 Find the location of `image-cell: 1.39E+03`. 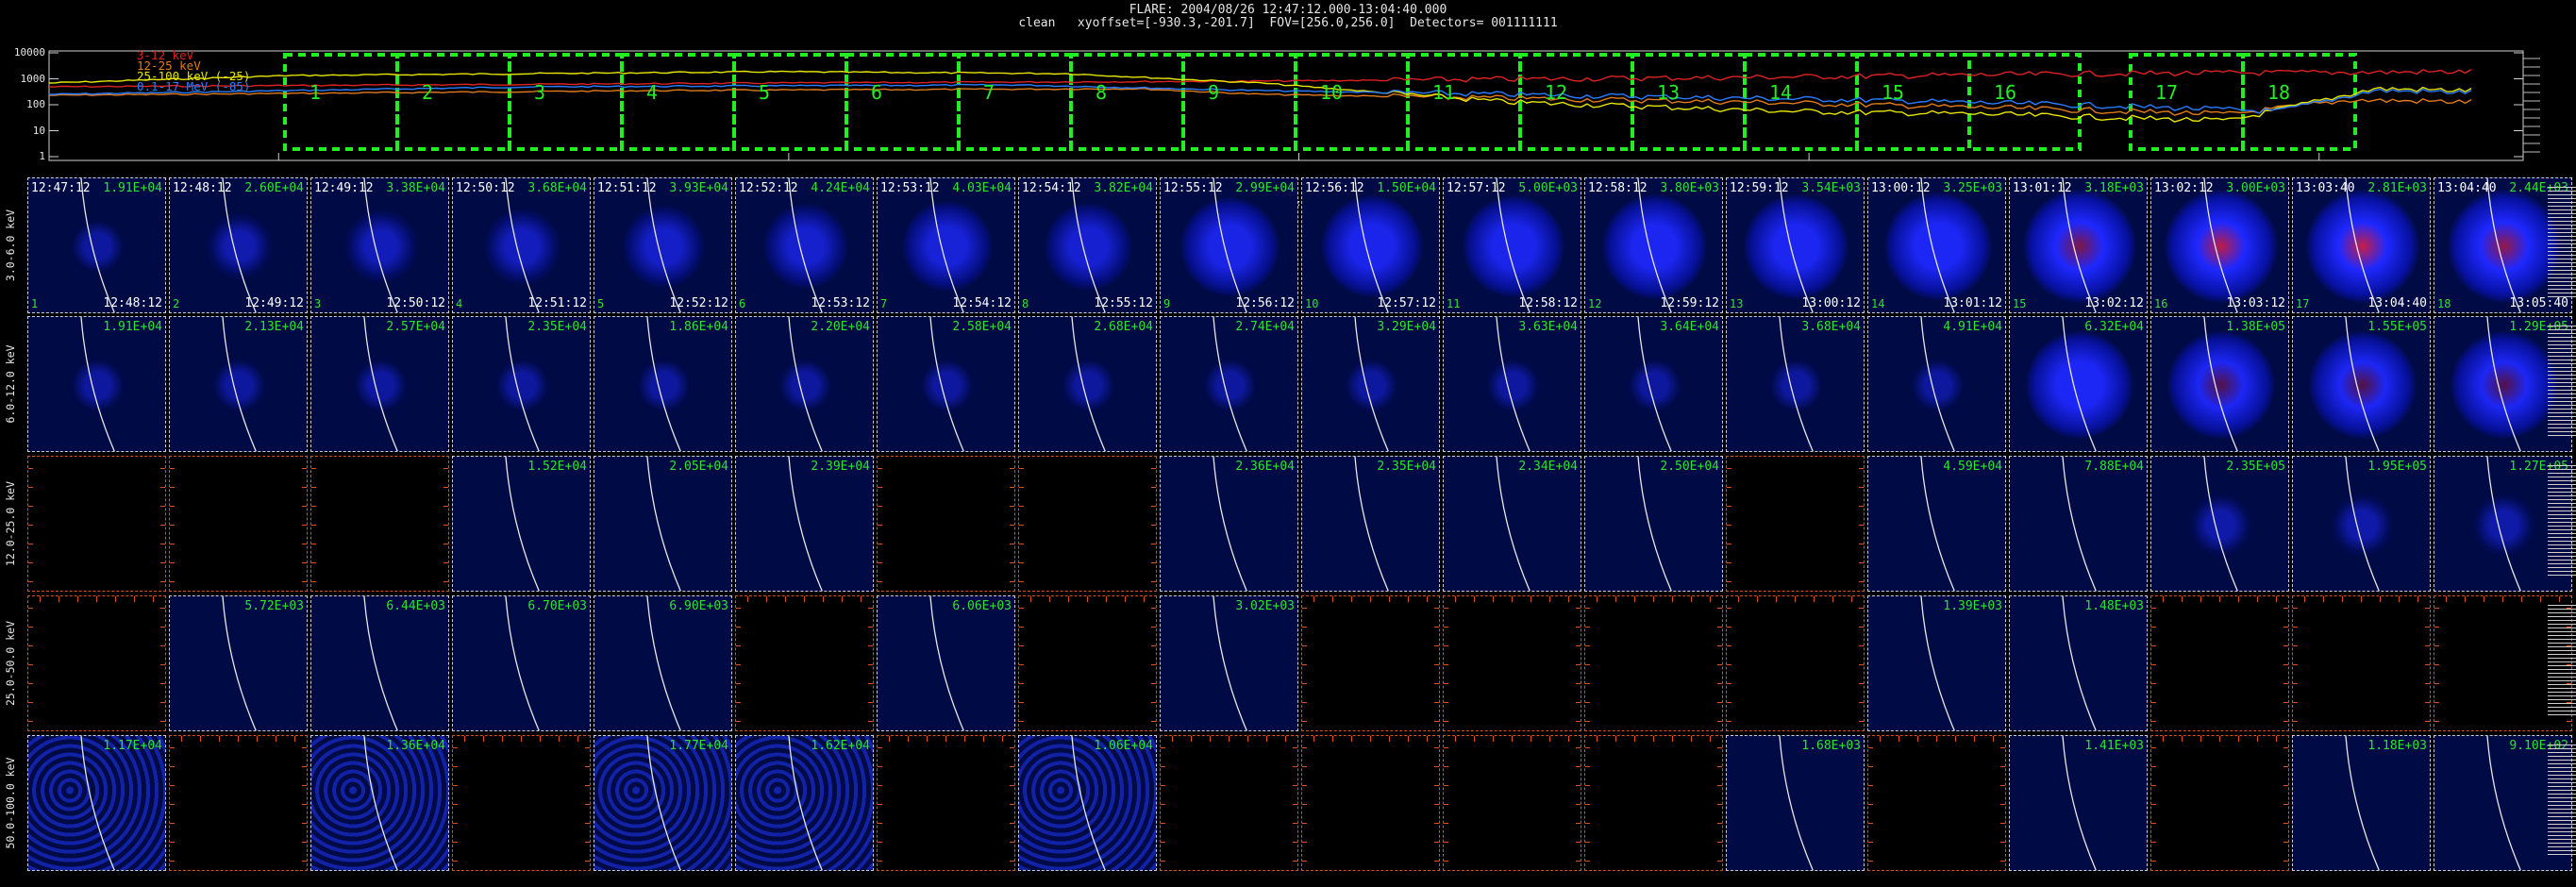

image-cell: 1.39E+03 is located at coordinates (1936, 663).